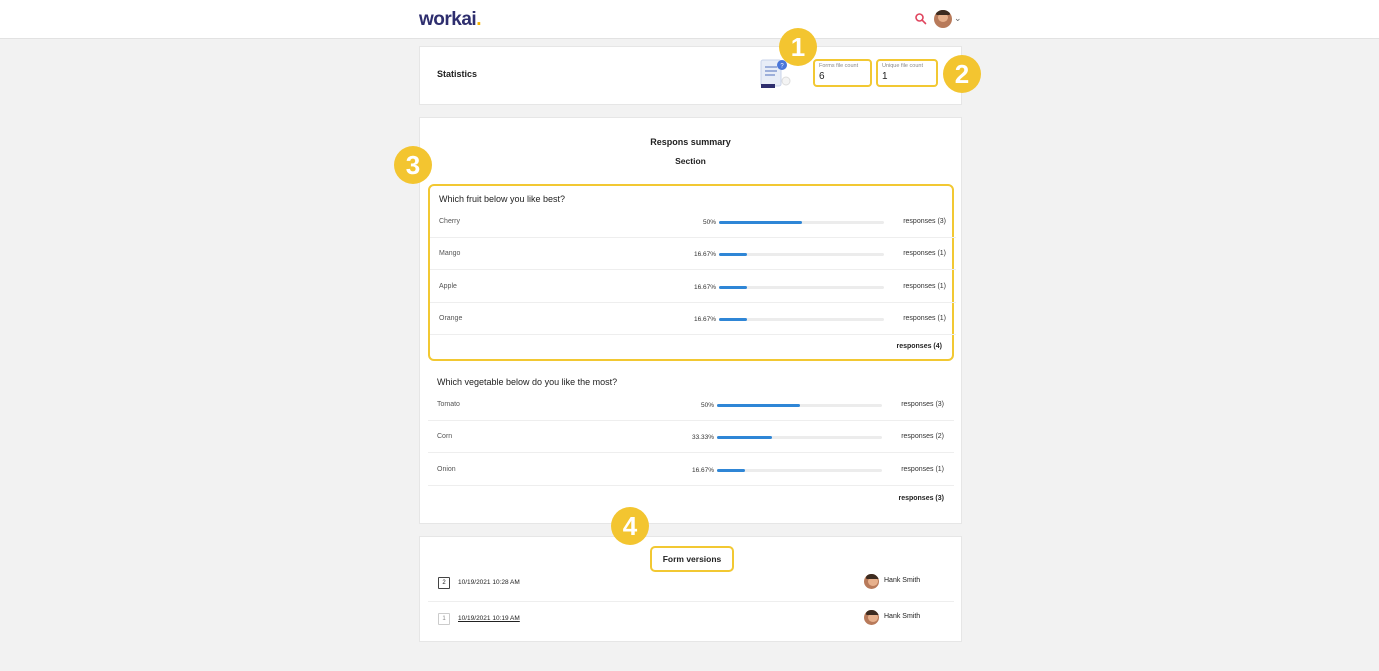  What do you see at coordinates (693, 222) in the screenshot?
I see `option-row: Cherry 50% responses (3)` at bounding box center [693, 222].